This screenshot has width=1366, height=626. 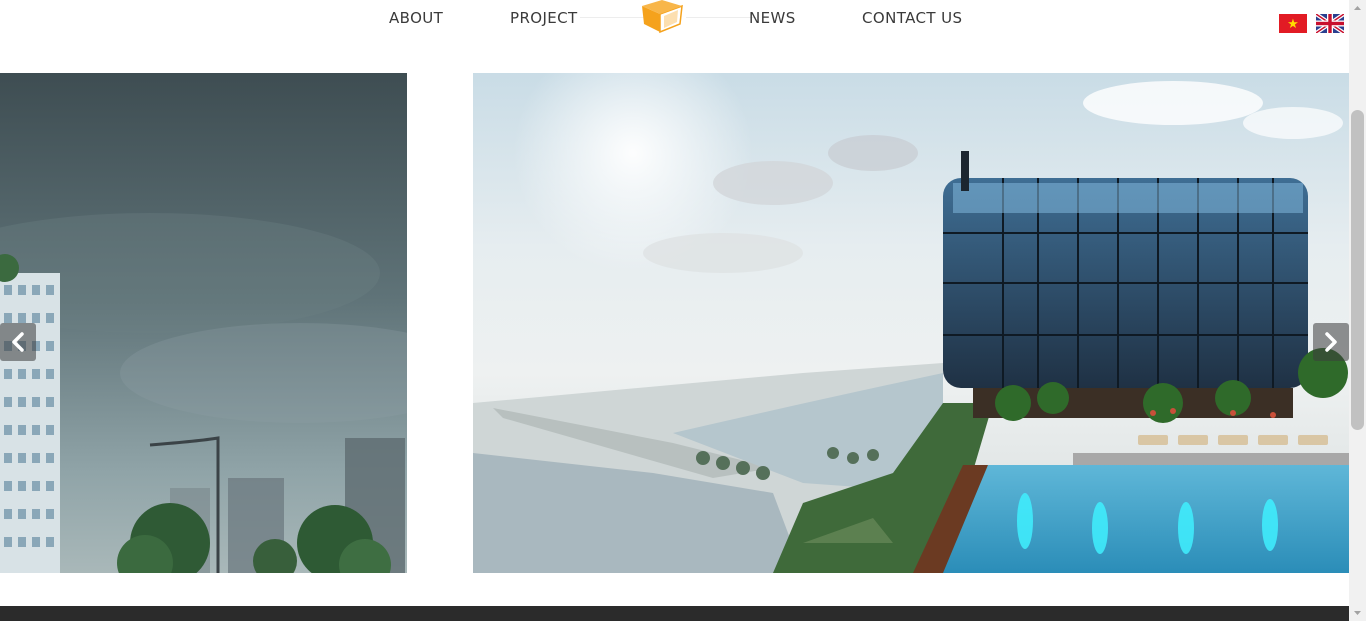 I want to click on slider-prev-button, so click(x=18, y=342).